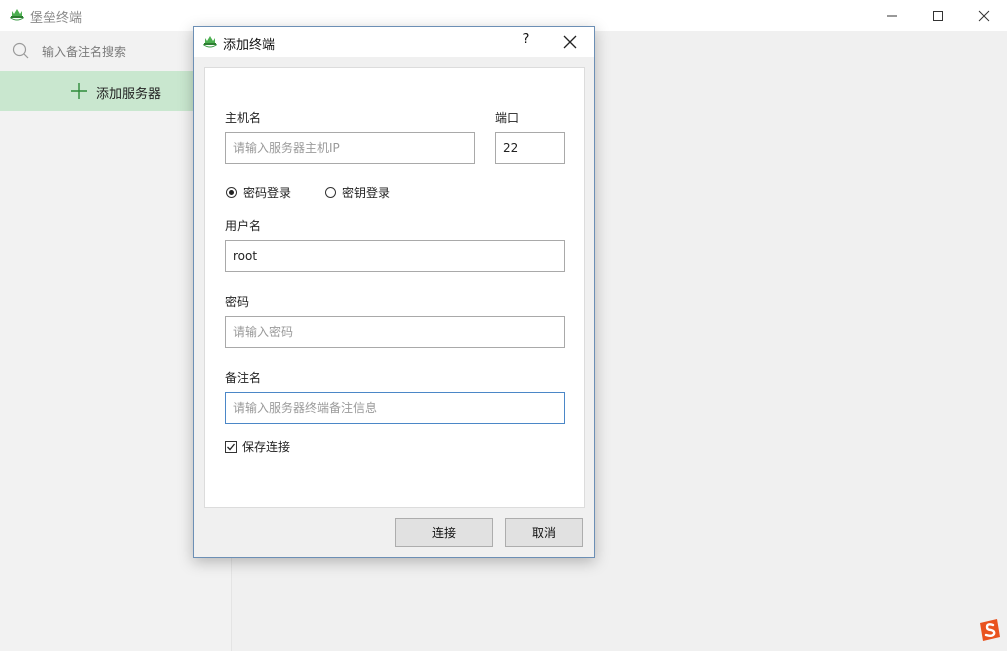  Describe the element at coordinates (249, 45) in the screenshot. I see `dialog-title: 添加终端` at that location.